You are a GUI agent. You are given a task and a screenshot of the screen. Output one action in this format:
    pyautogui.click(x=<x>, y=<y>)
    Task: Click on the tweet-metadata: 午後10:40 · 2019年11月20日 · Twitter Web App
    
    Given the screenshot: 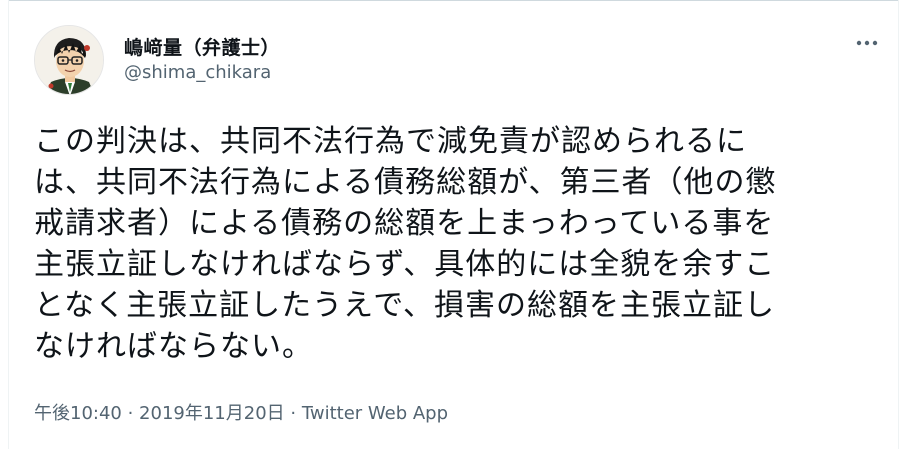 What is the action you would take?
    pyautogui.click(x=241, y=412)
    